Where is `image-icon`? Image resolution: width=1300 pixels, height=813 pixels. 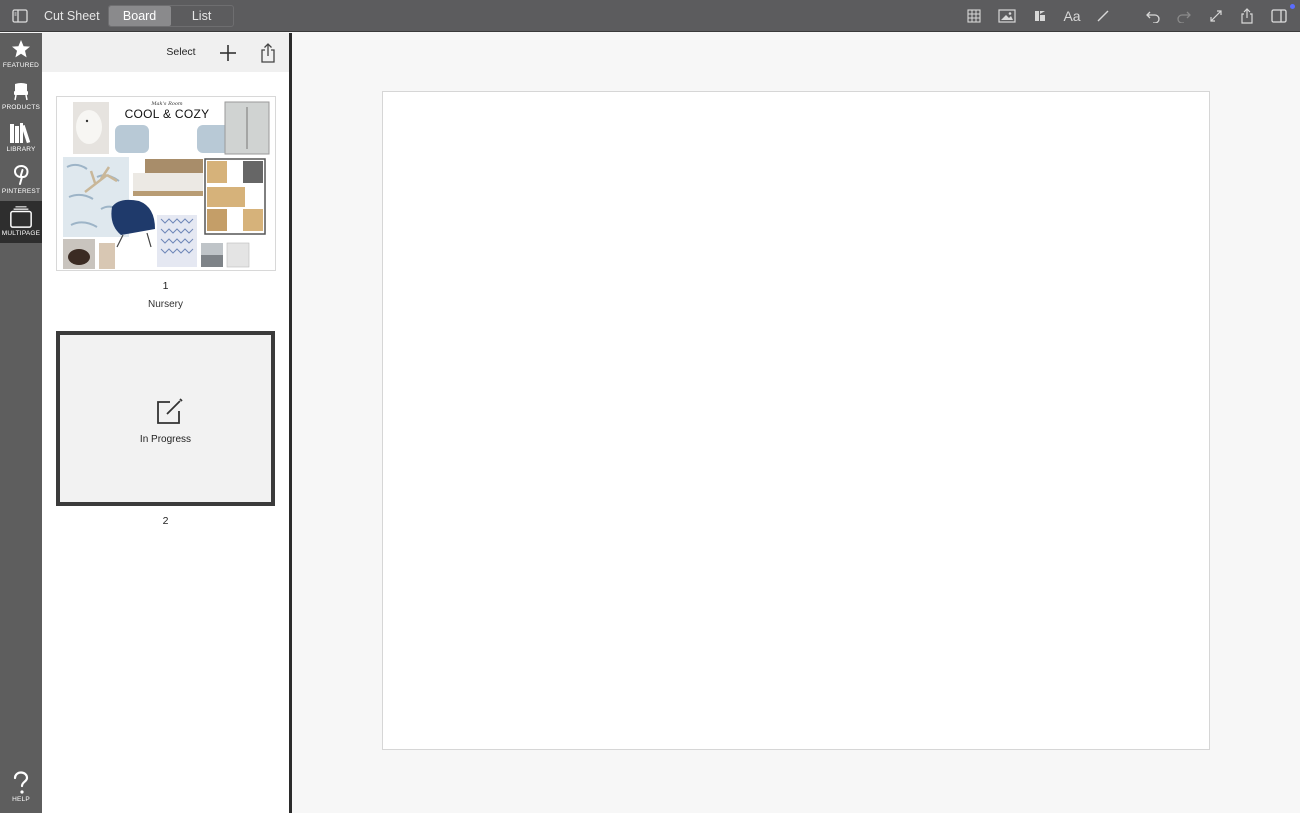
image-icon is located at coordinates (1007, 16).